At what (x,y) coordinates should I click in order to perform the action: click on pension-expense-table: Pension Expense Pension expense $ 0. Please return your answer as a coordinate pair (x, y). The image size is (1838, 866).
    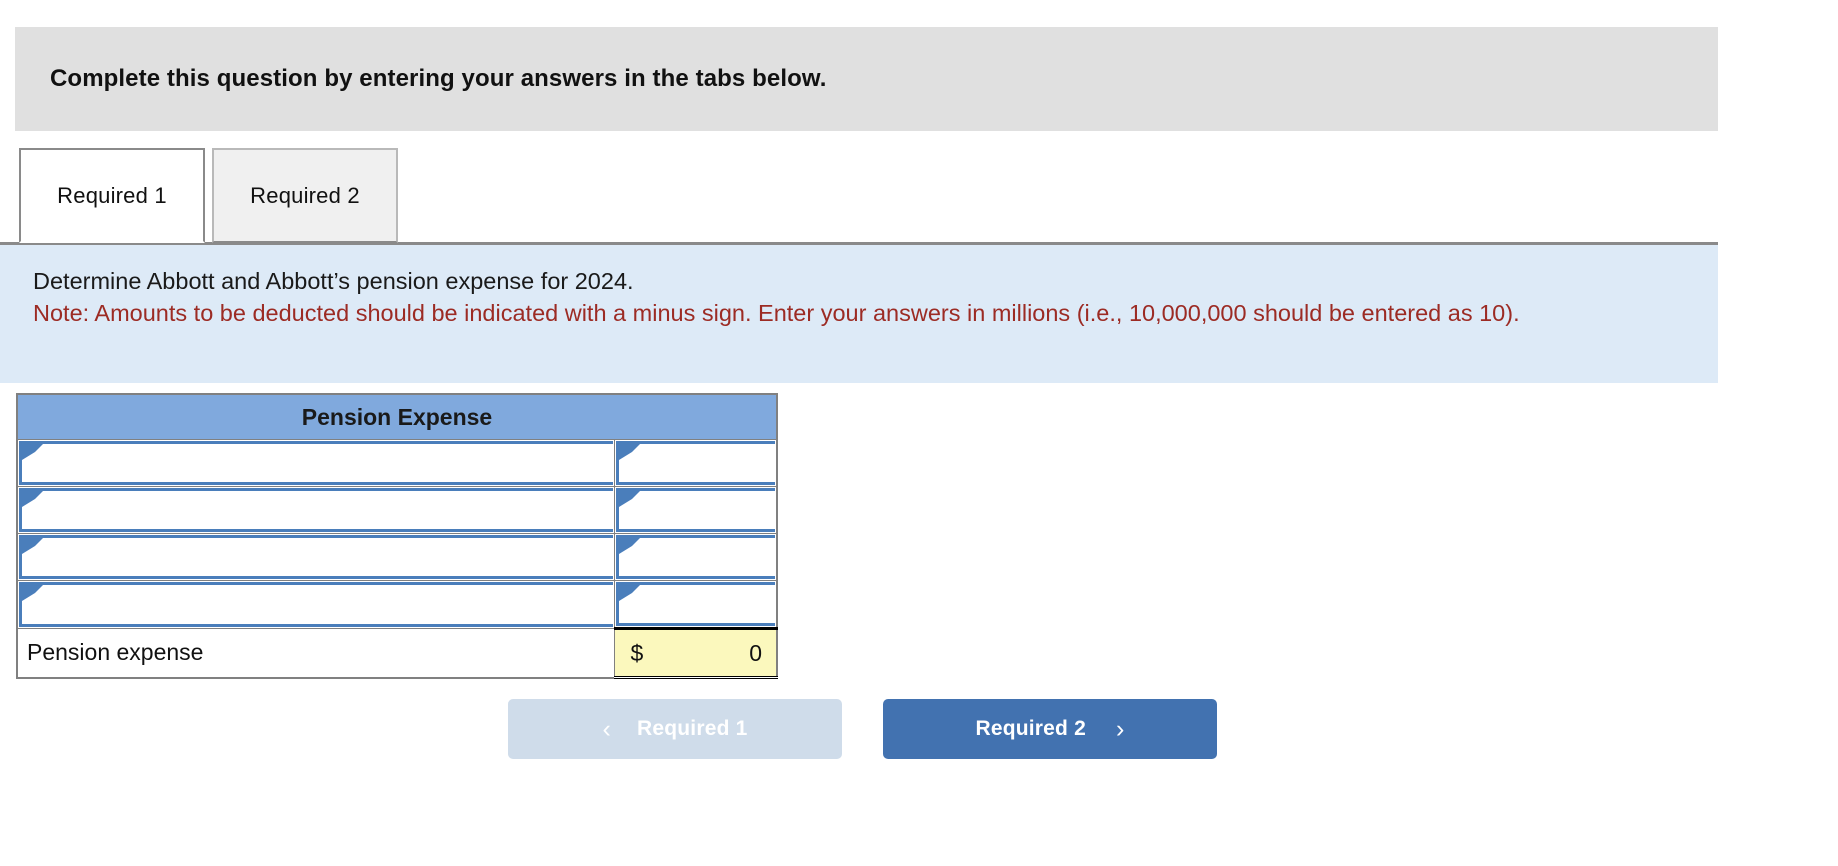
    Looking at the image, I should click on (397, 536).